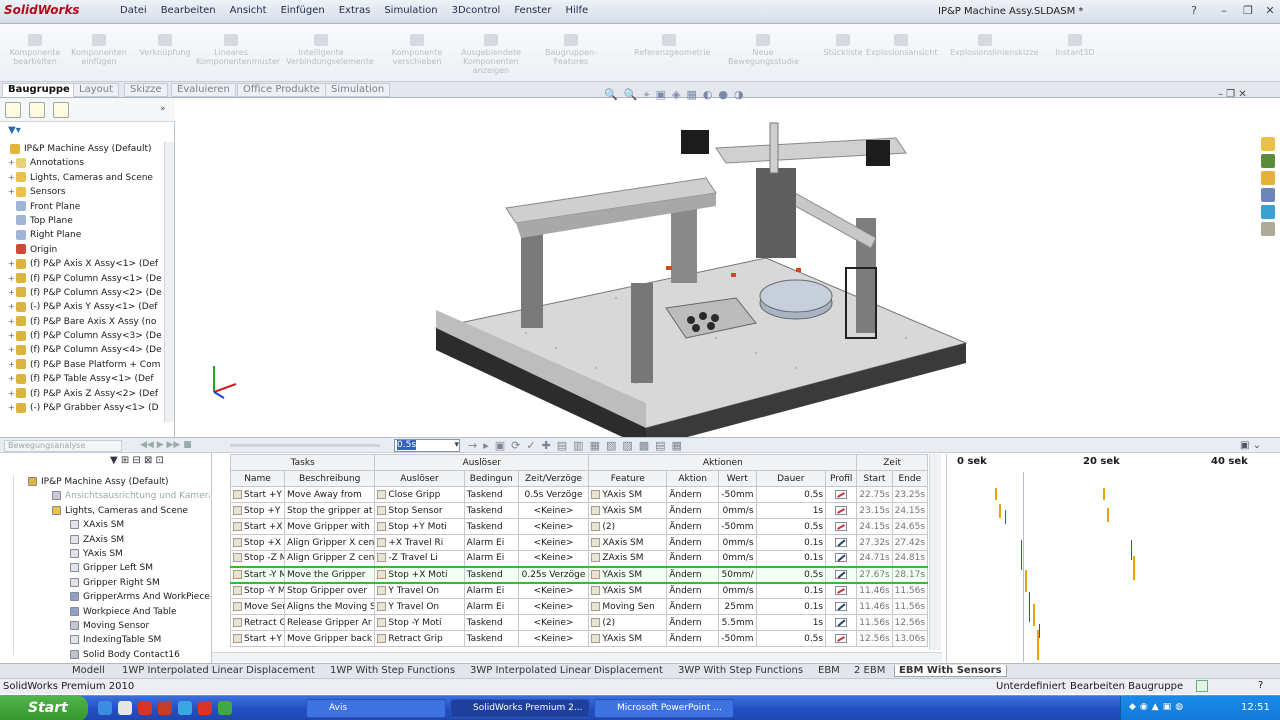 This screenshot has height=720, width=1280. What do you see at coordinates (1029, 607) in the screenshot?
I see `timeline-event-line` at bounding box center [1029, 607].